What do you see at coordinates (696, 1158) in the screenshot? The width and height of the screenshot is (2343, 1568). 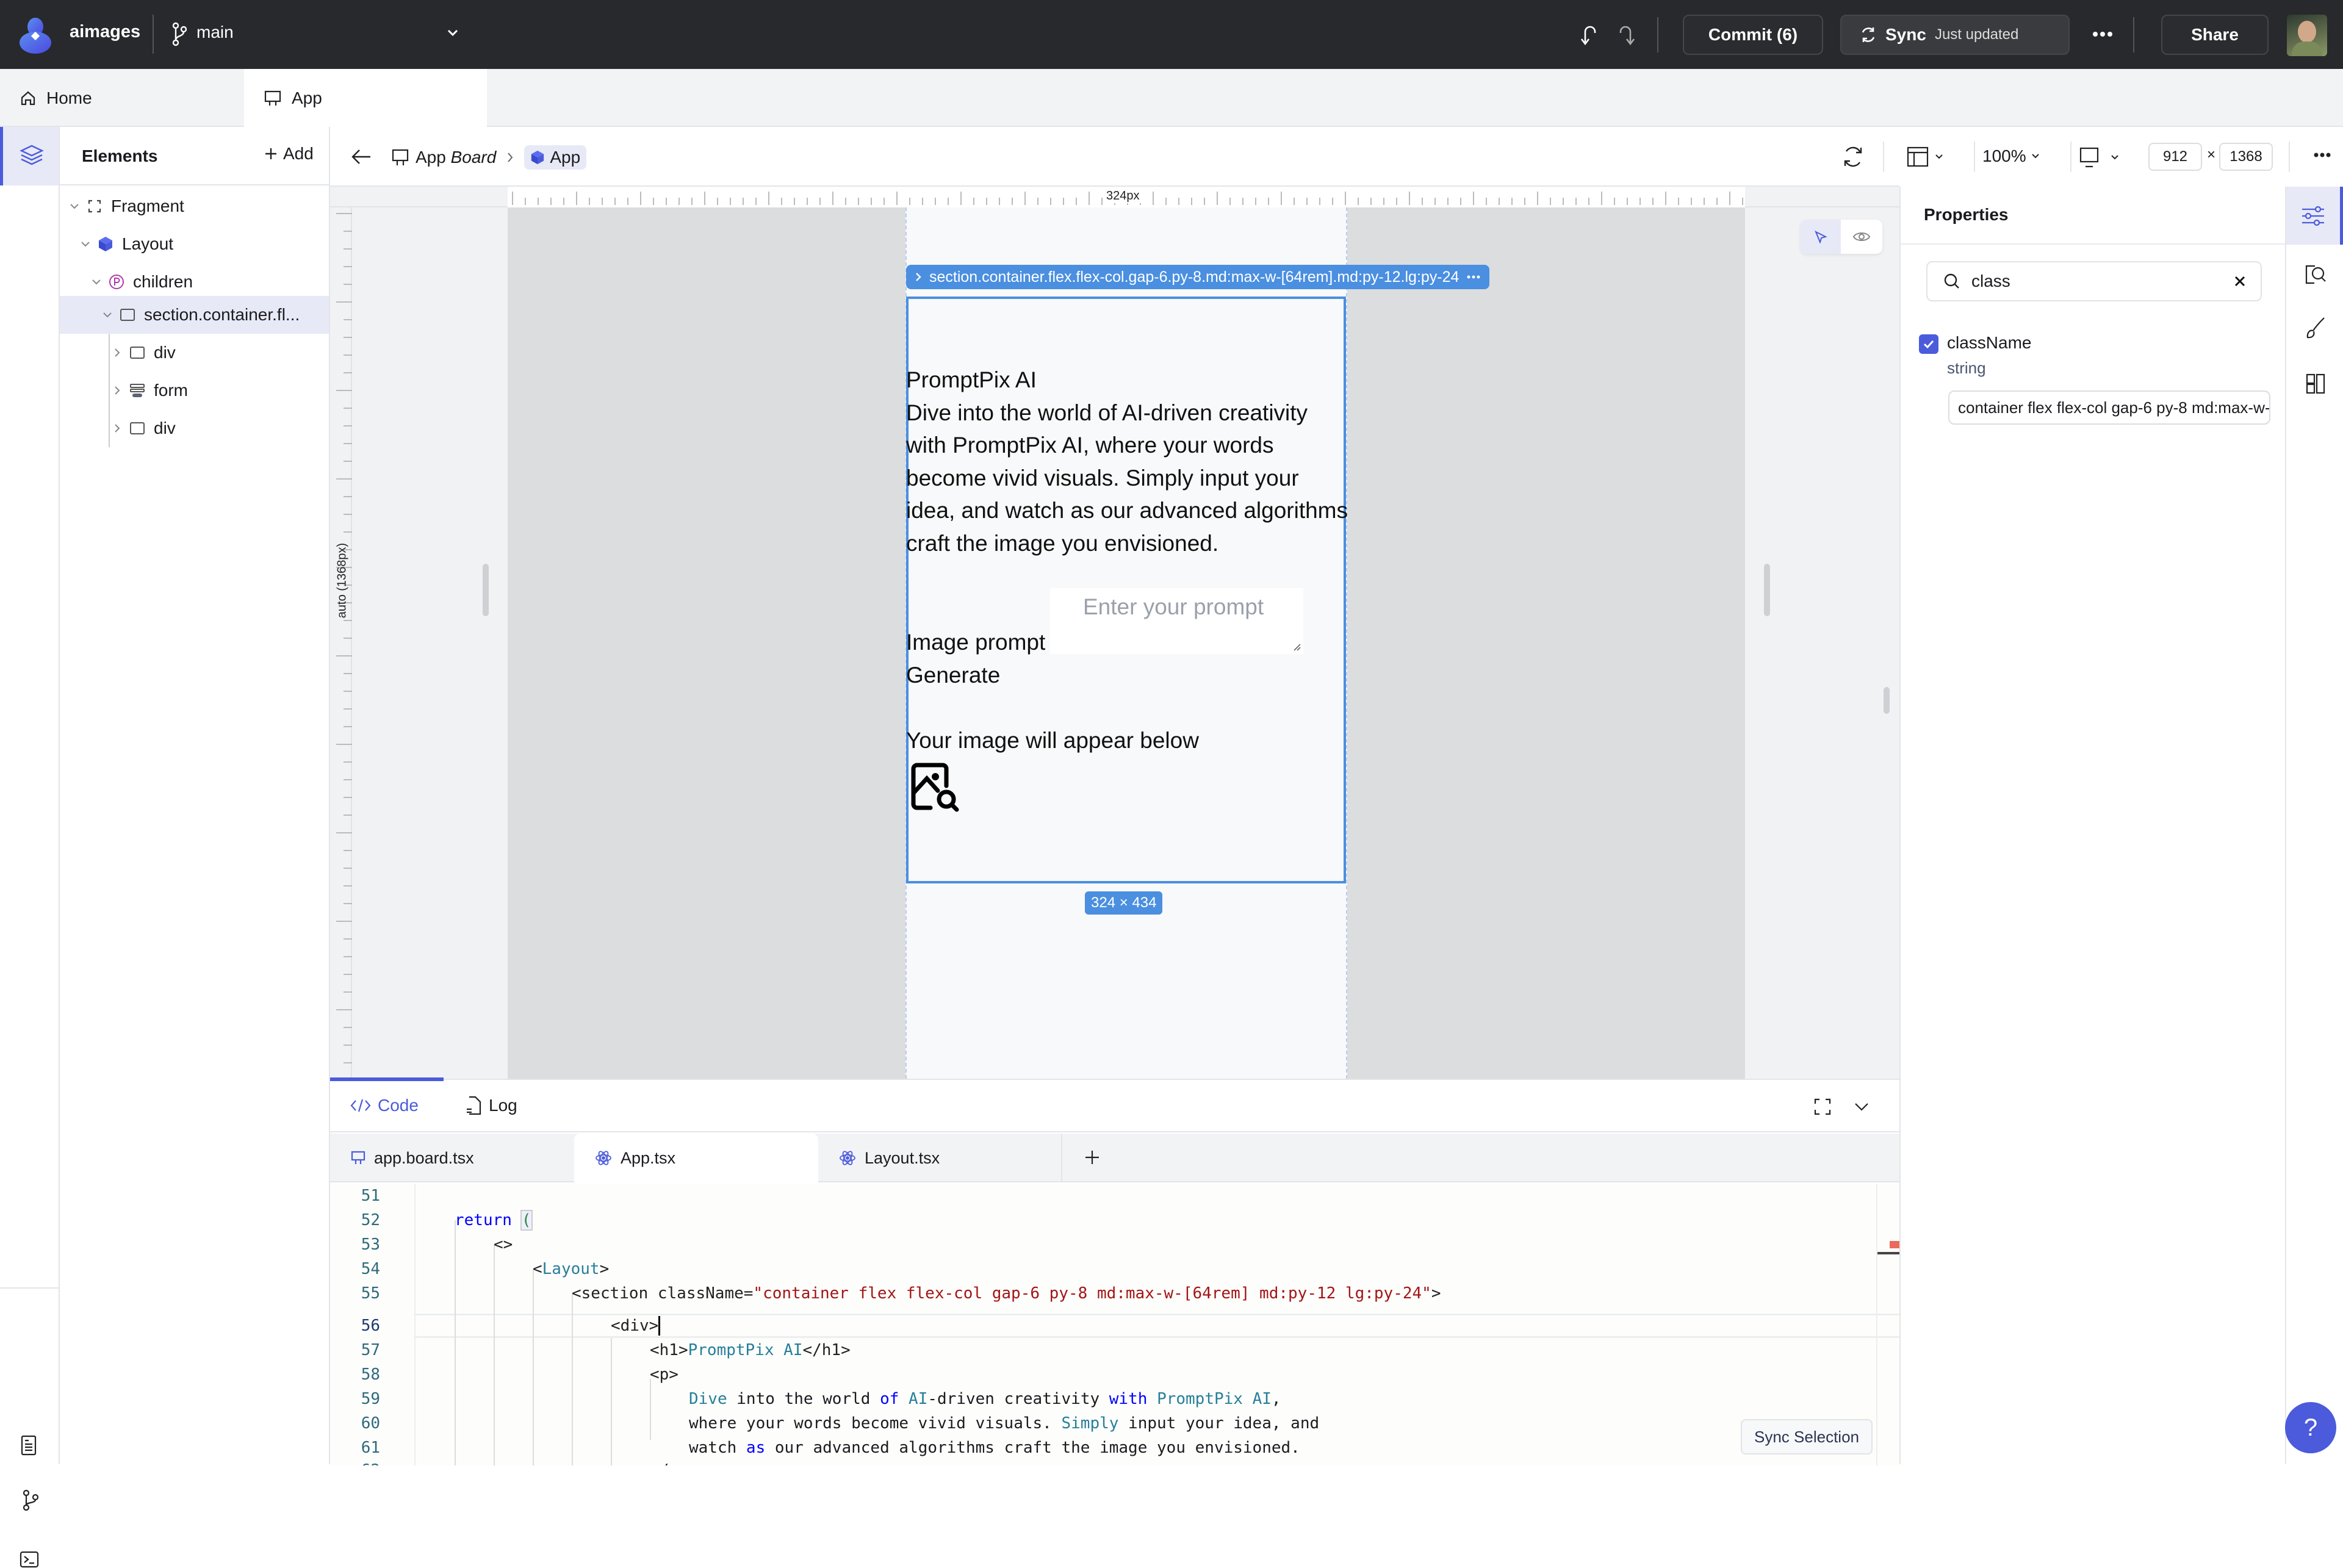 I see `file-tab-app: App.tsx` at bounding box center [696, 1158].